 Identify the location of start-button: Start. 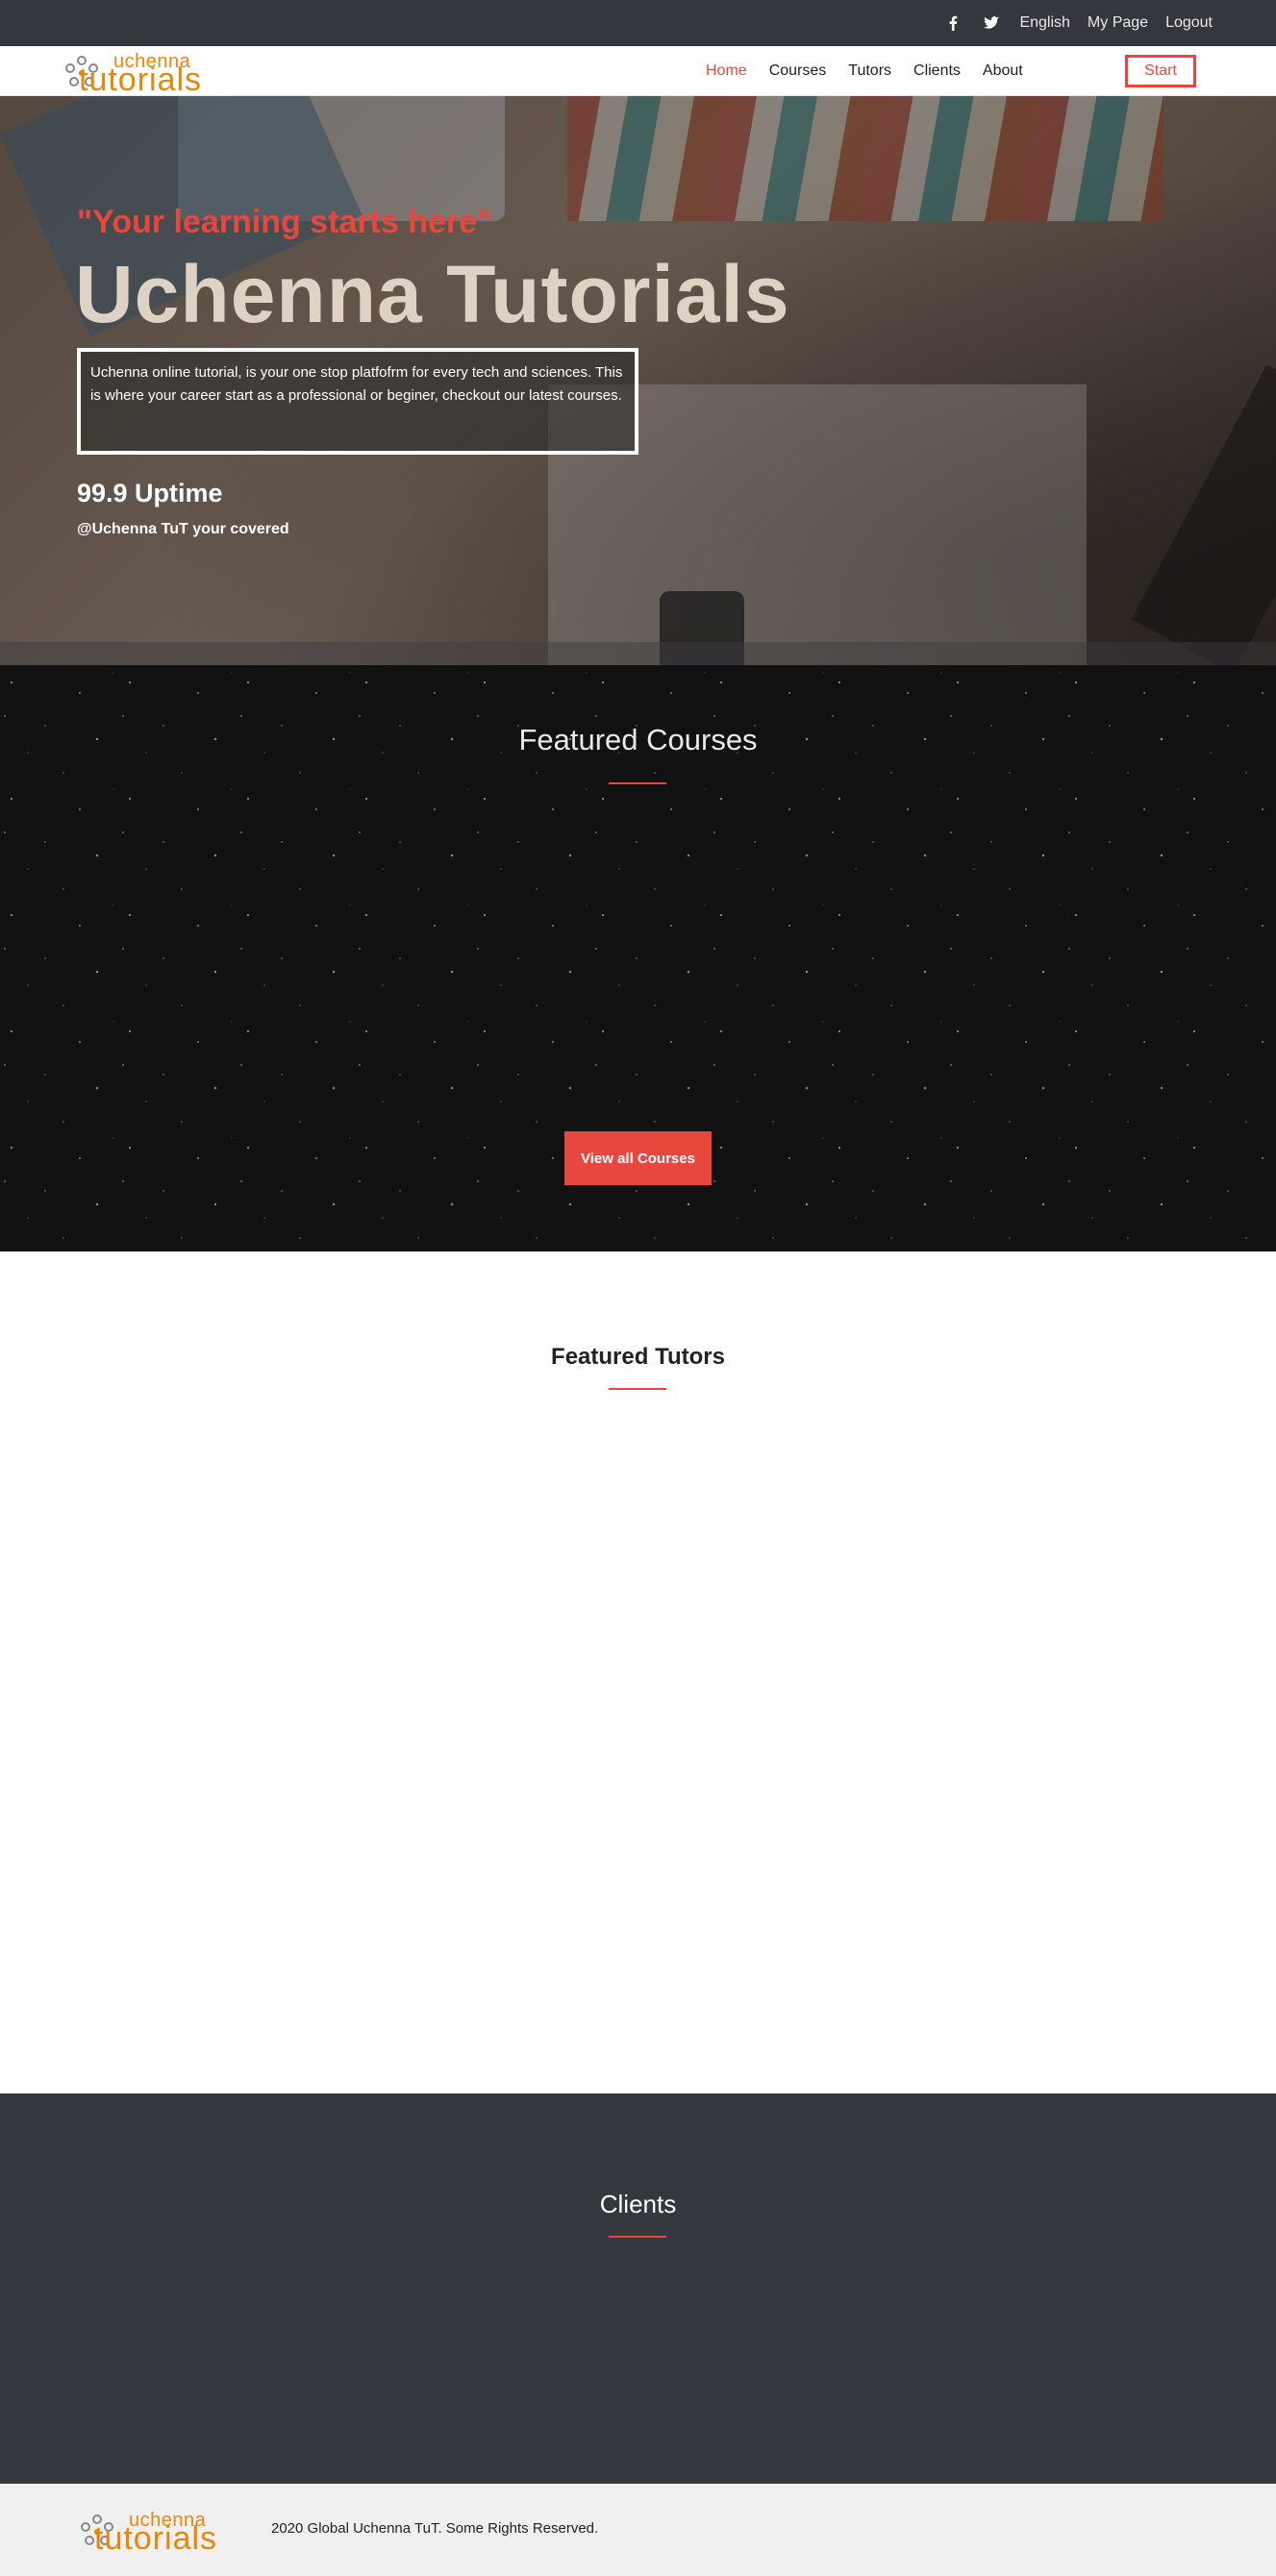
(1160, 71).